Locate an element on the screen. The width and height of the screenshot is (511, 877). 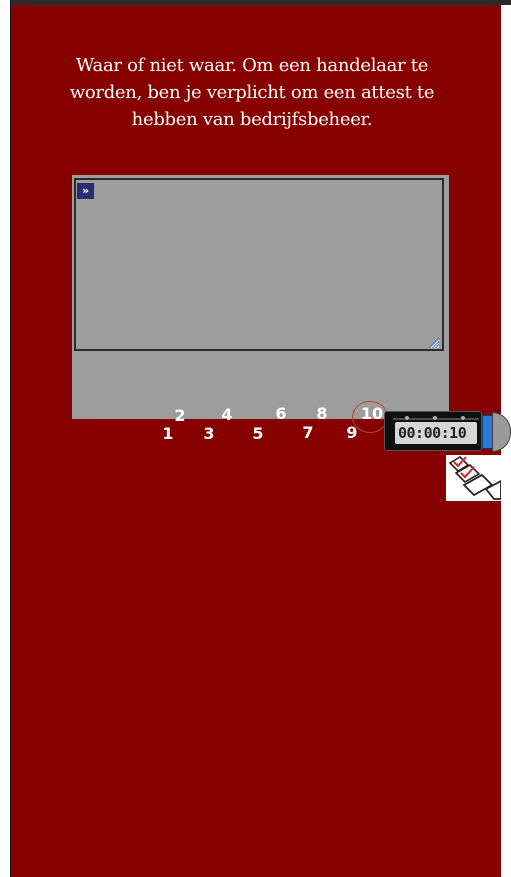
checklist-icon is located at coordinates (473, 478).